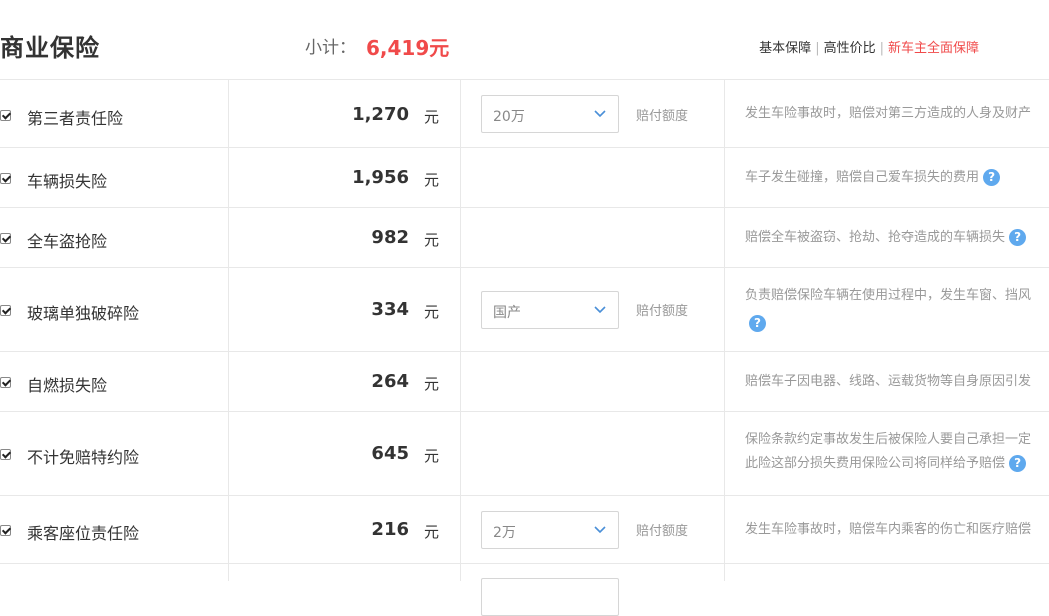 The height and width of the screenshot is (616, 1049). I want to click on insurance-name: 不计免赔特约险, so click(83, 457).